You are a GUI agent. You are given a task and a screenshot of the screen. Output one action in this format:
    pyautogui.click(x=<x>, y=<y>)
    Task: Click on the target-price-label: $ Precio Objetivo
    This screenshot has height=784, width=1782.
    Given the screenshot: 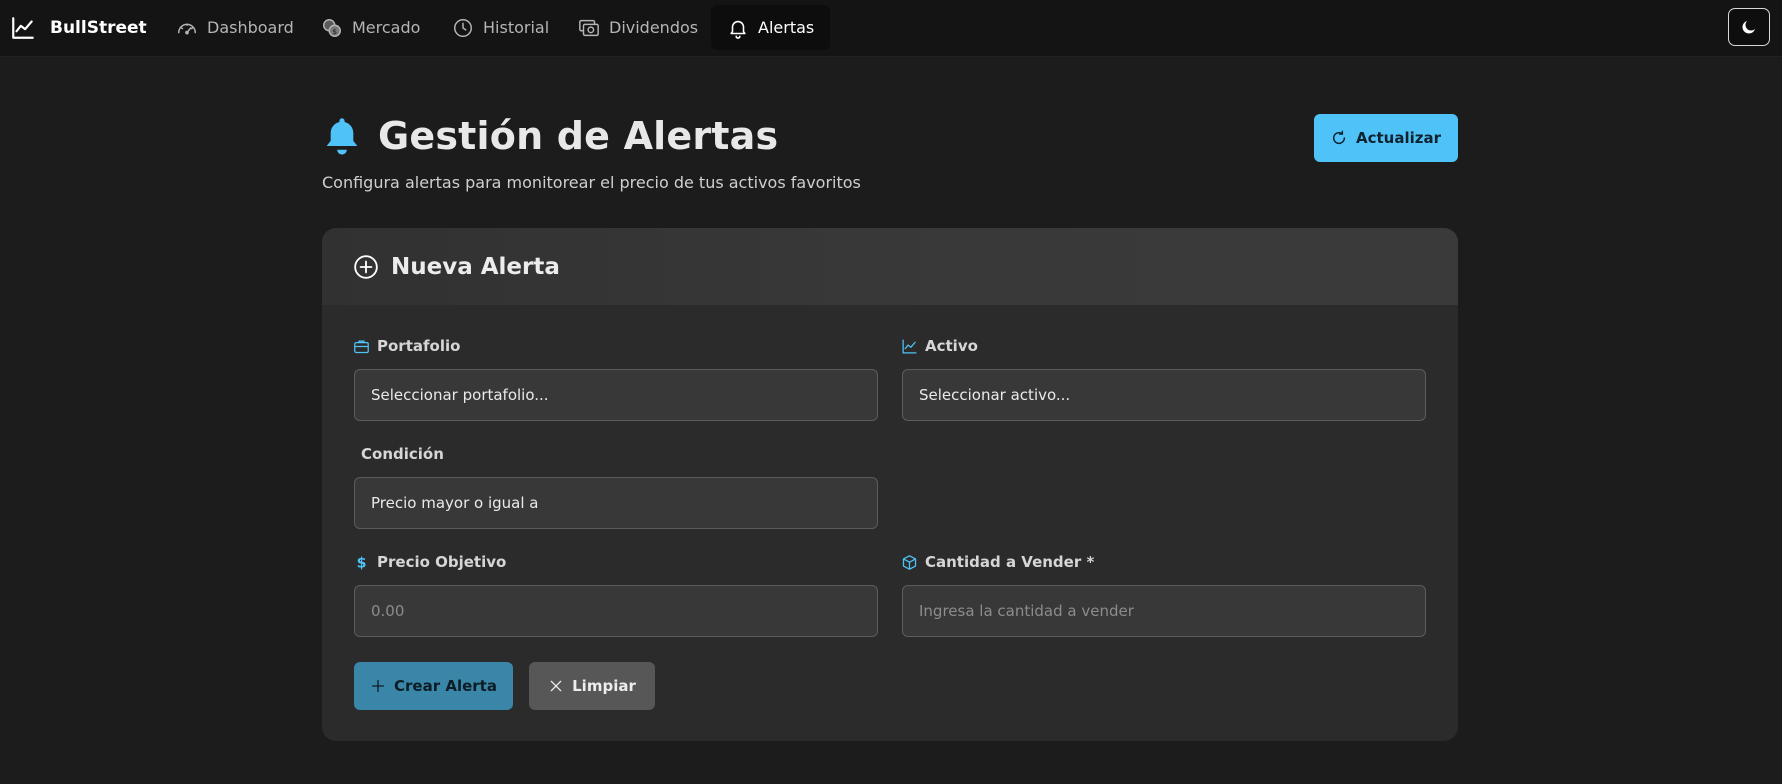 What is the action you would take?
    pyautogui.click(x=430, y=562)
    